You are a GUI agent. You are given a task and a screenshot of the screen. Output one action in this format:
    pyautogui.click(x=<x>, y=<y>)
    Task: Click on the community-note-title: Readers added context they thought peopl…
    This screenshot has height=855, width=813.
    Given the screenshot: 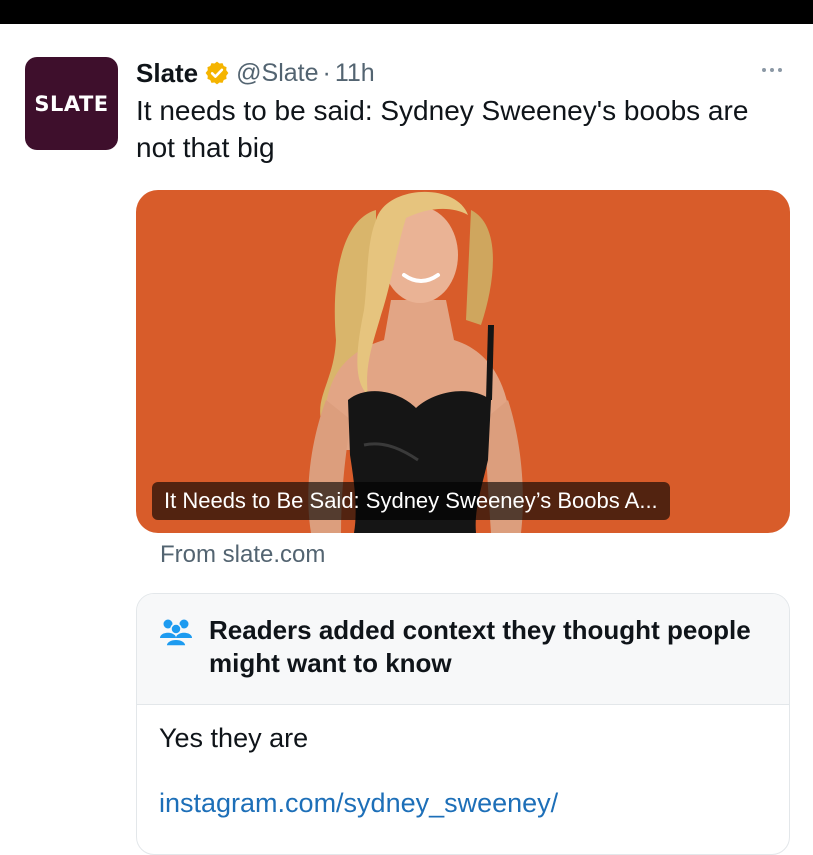 What is the action you would take?
    pyautogui.click(x=480, y=646)
    